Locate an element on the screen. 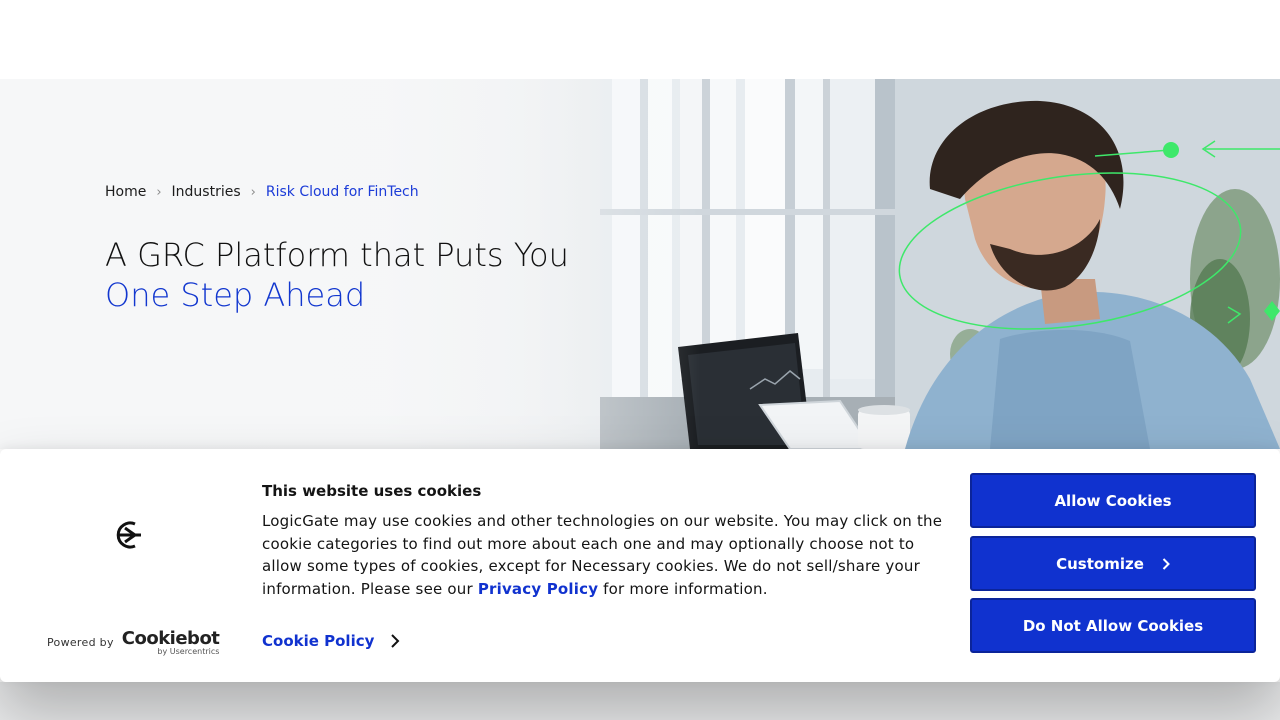  do-not-allow-label: Do Not Allow Cookies is located at coordinates (1113, 625).